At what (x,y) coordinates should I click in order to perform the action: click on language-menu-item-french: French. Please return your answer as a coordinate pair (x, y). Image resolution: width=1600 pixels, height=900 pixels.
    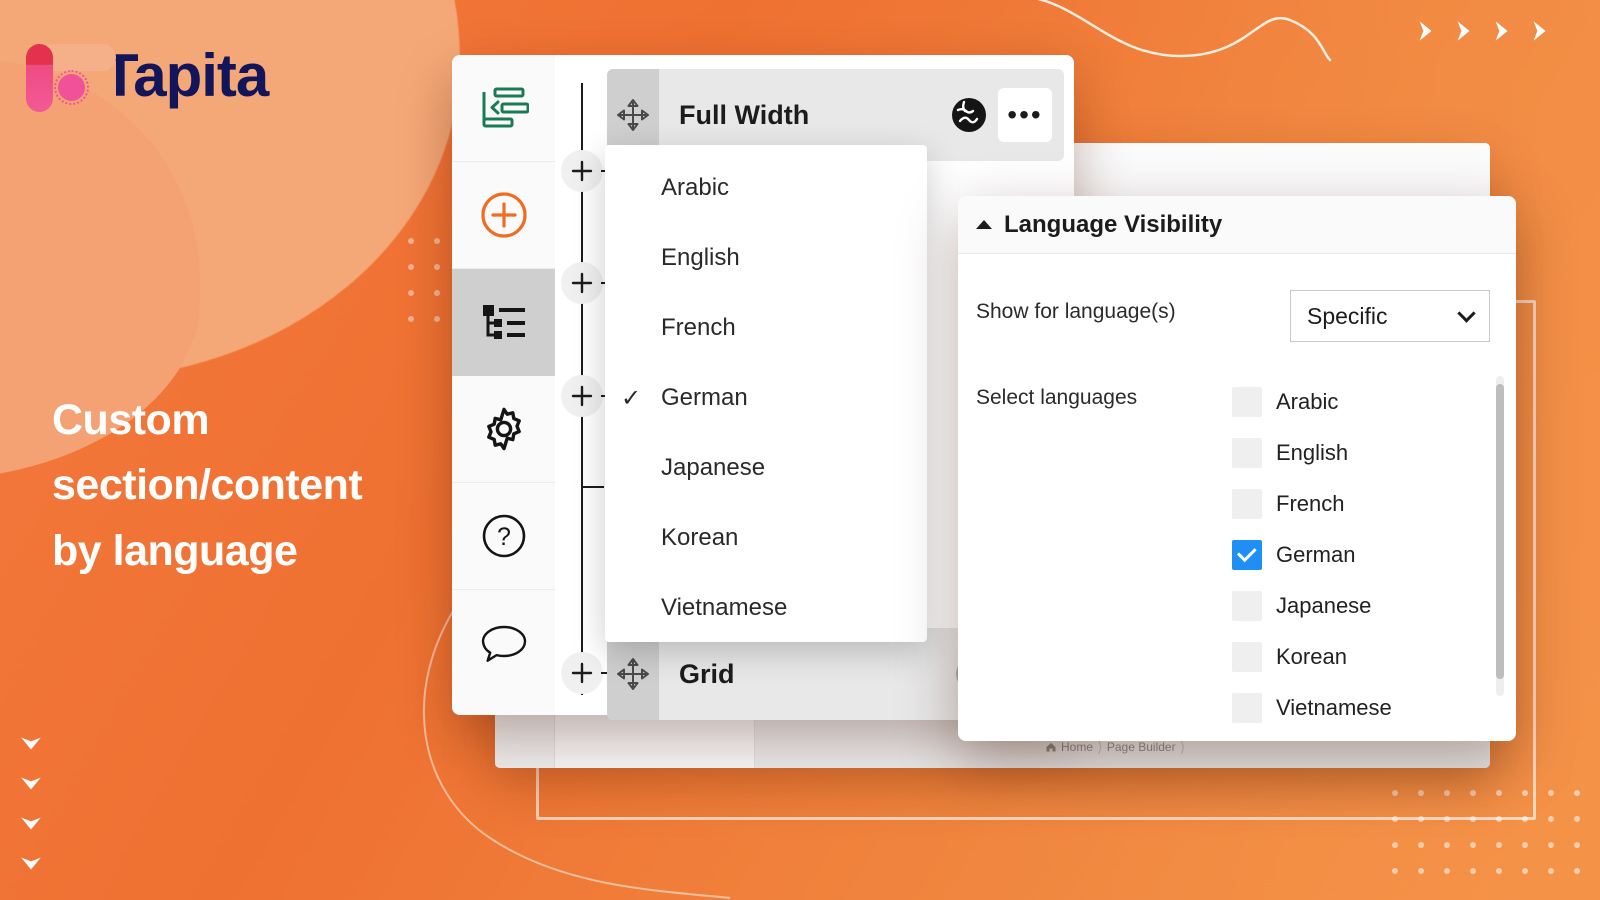
    Looking at the image, I should click on (766, 328).